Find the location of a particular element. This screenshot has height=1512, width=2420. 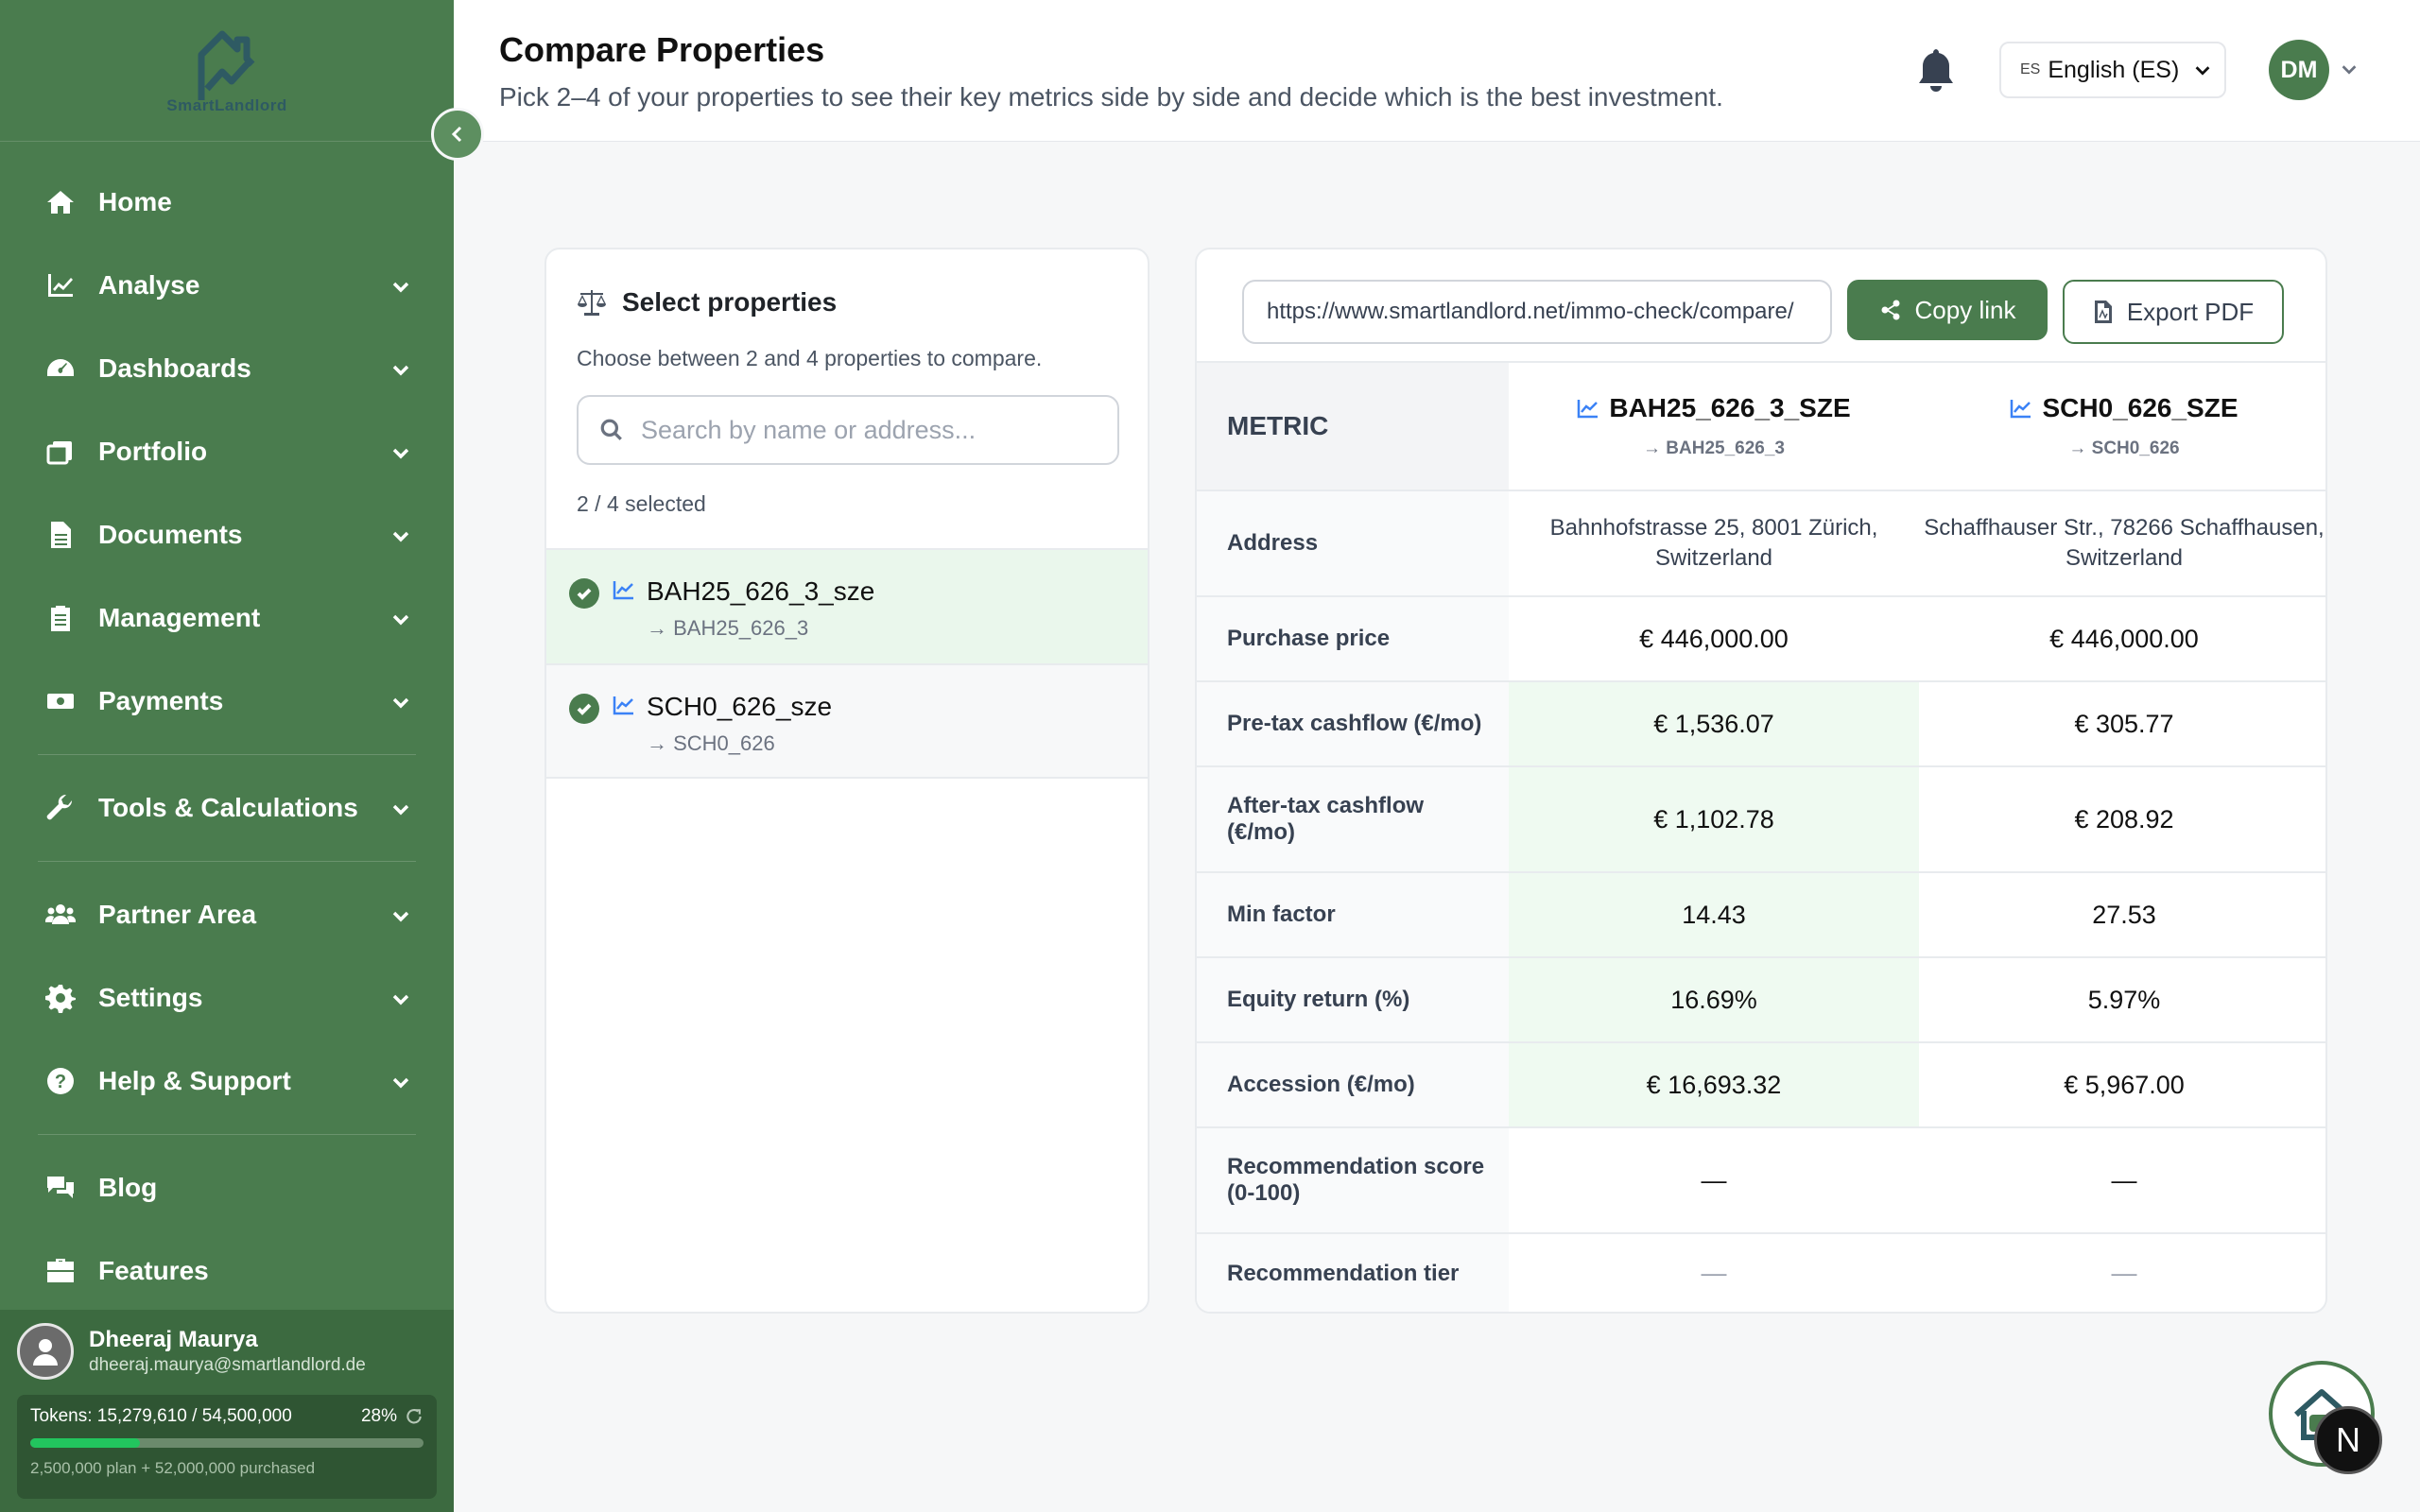

table-row: Purchase price € 446,000.00 € 446,000.00 is located at coordinates (1761, 638).